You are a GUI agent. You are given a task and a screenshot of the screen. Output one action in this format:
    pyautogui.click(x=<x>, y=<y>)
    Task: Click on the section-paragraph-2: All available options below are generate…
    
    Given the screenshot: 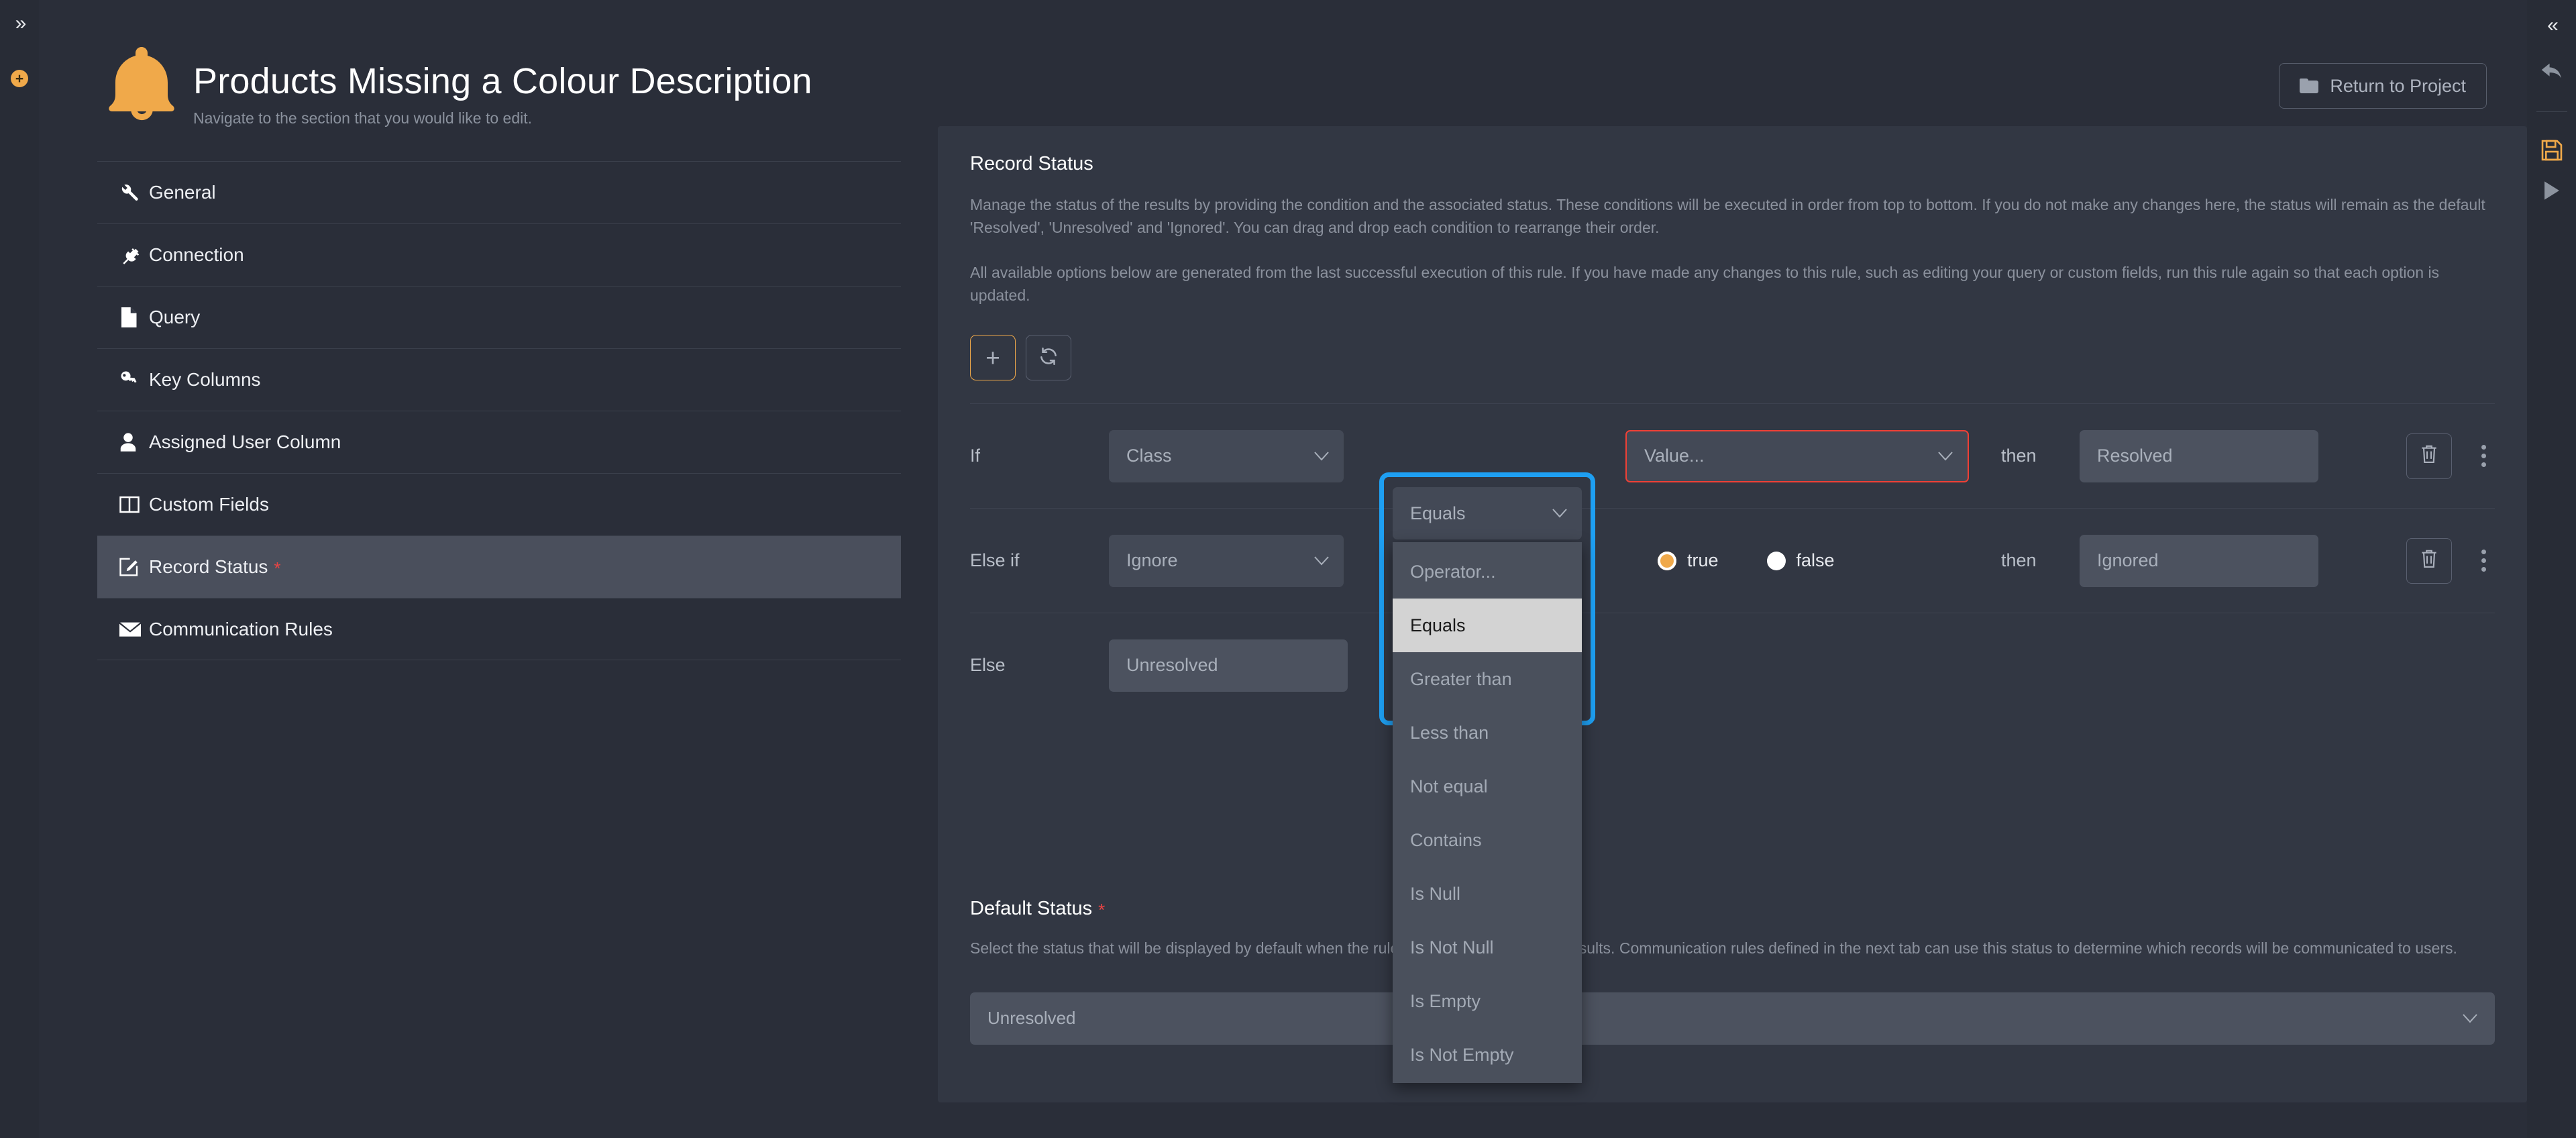 What is the action you would take?
    pyautogui.click(x=1705, y=284)
    